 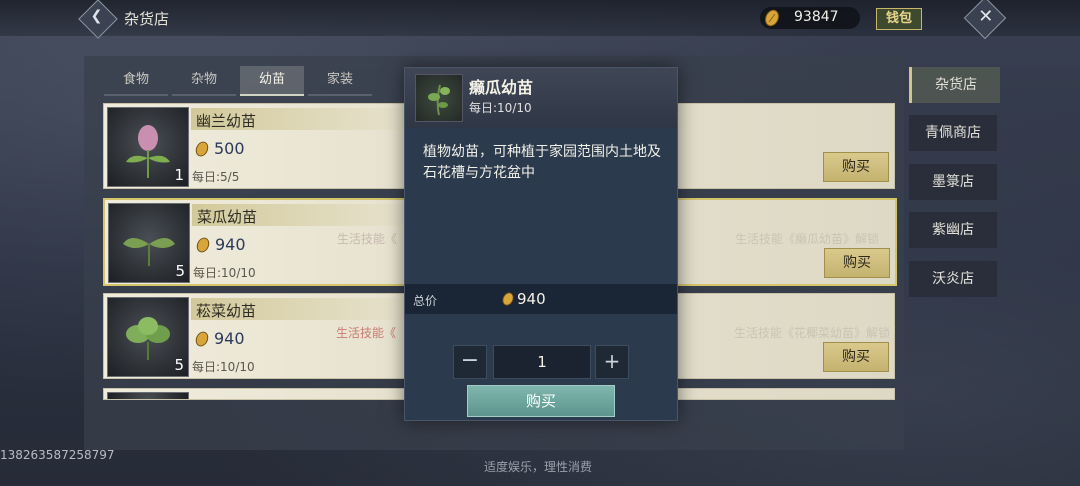 I want to click on wallet-button: 钱包, so click(x=899, y=19).